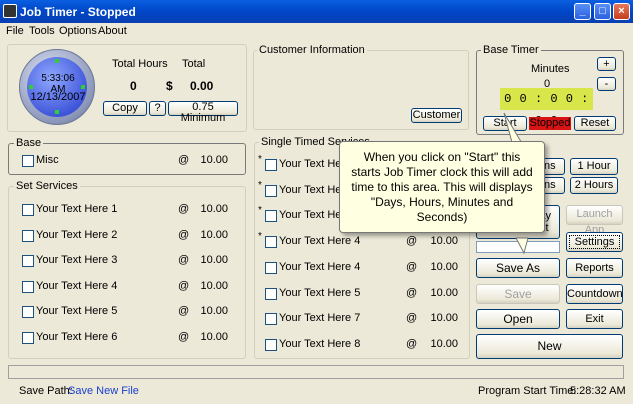 The image size is (633, 404). I want to click on base-group-label: Base, so click(29, 143).